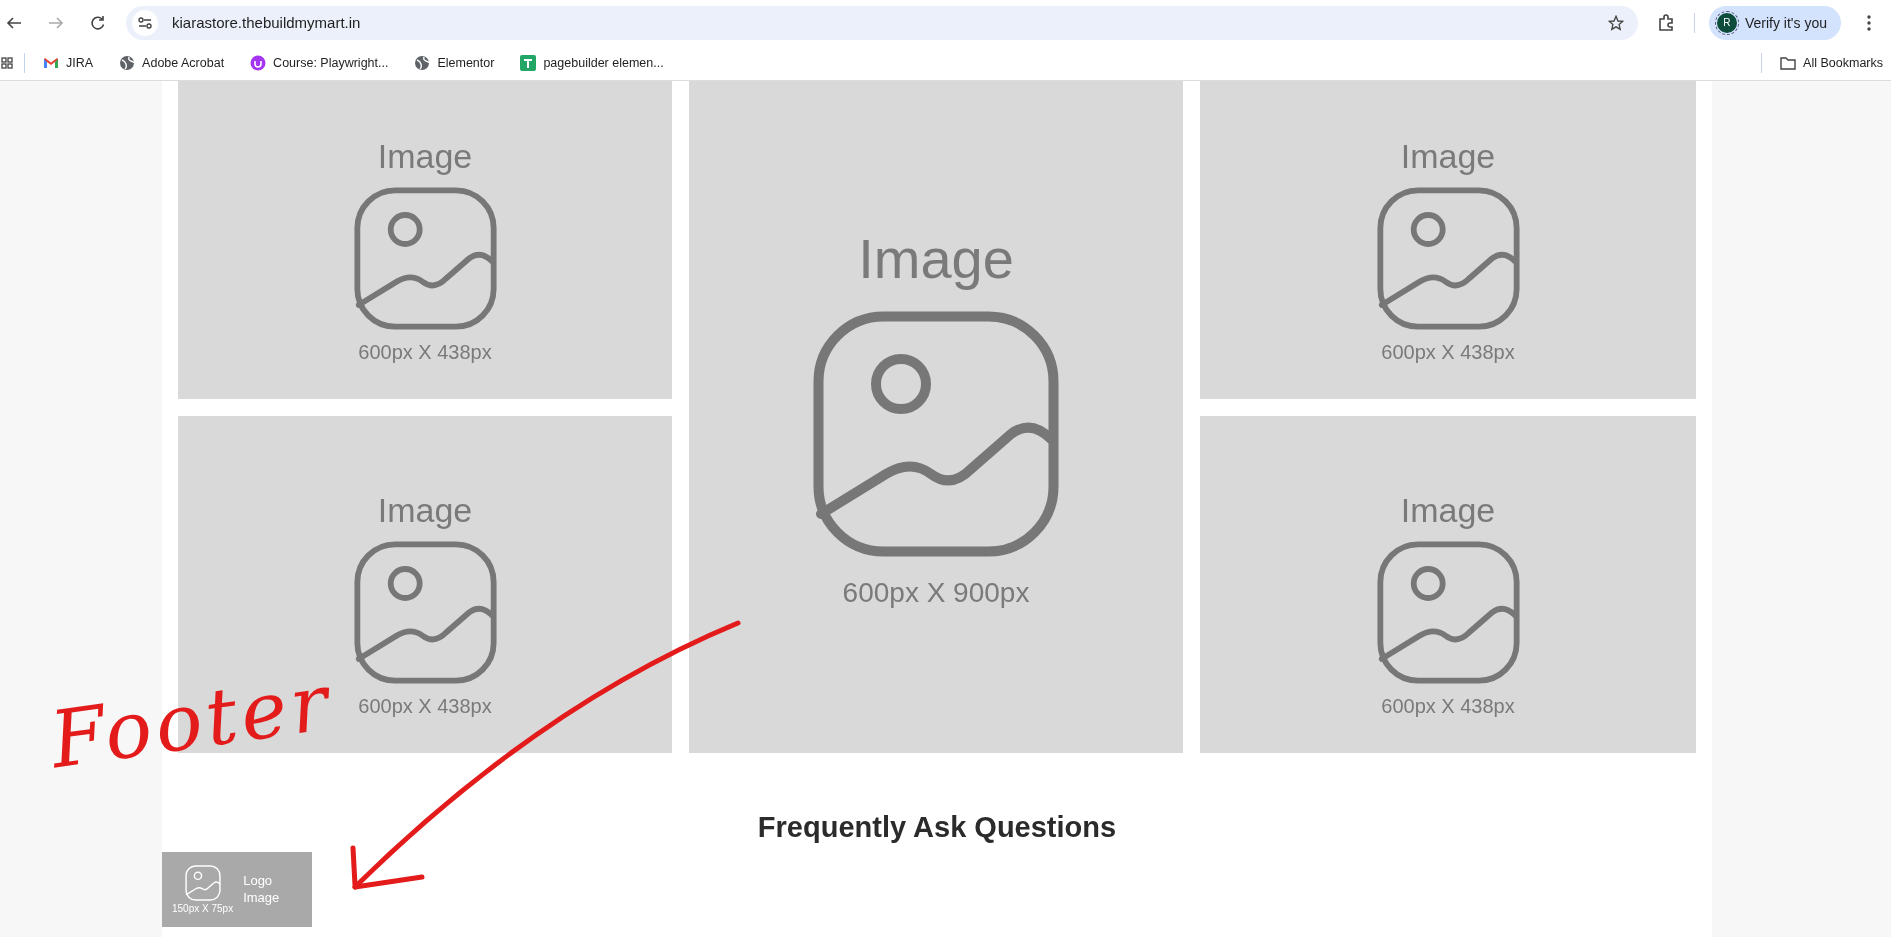 The width and height of the screenshot is (1891, 952). What do you see at coordinates (262, 889) in the screenshot?
I see `logo-label: Logo Image` at bounding box center [262, 889].